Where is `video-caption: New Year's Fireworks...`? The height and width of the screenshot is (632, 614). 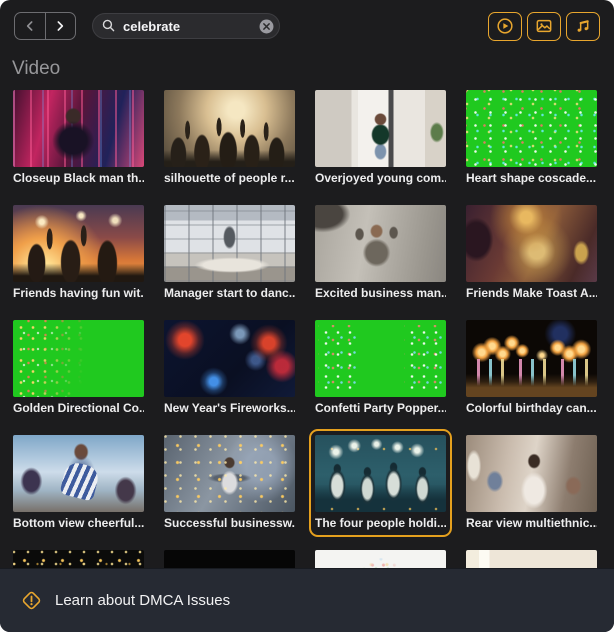 video-caption: New Year's Fireworks... is located at coordinates (229, 408).